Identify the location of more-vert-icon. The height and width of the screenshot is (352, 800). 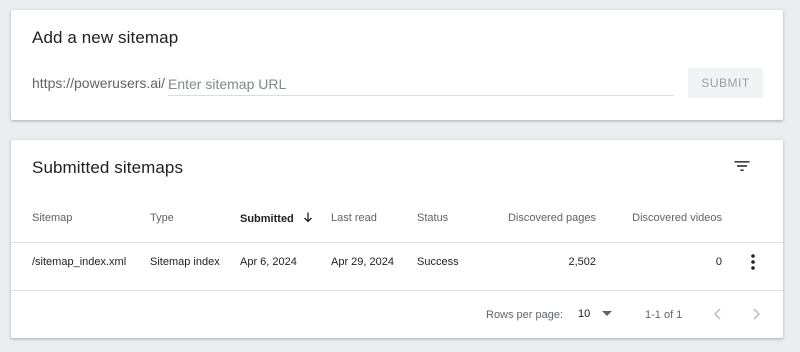
(753, 262).